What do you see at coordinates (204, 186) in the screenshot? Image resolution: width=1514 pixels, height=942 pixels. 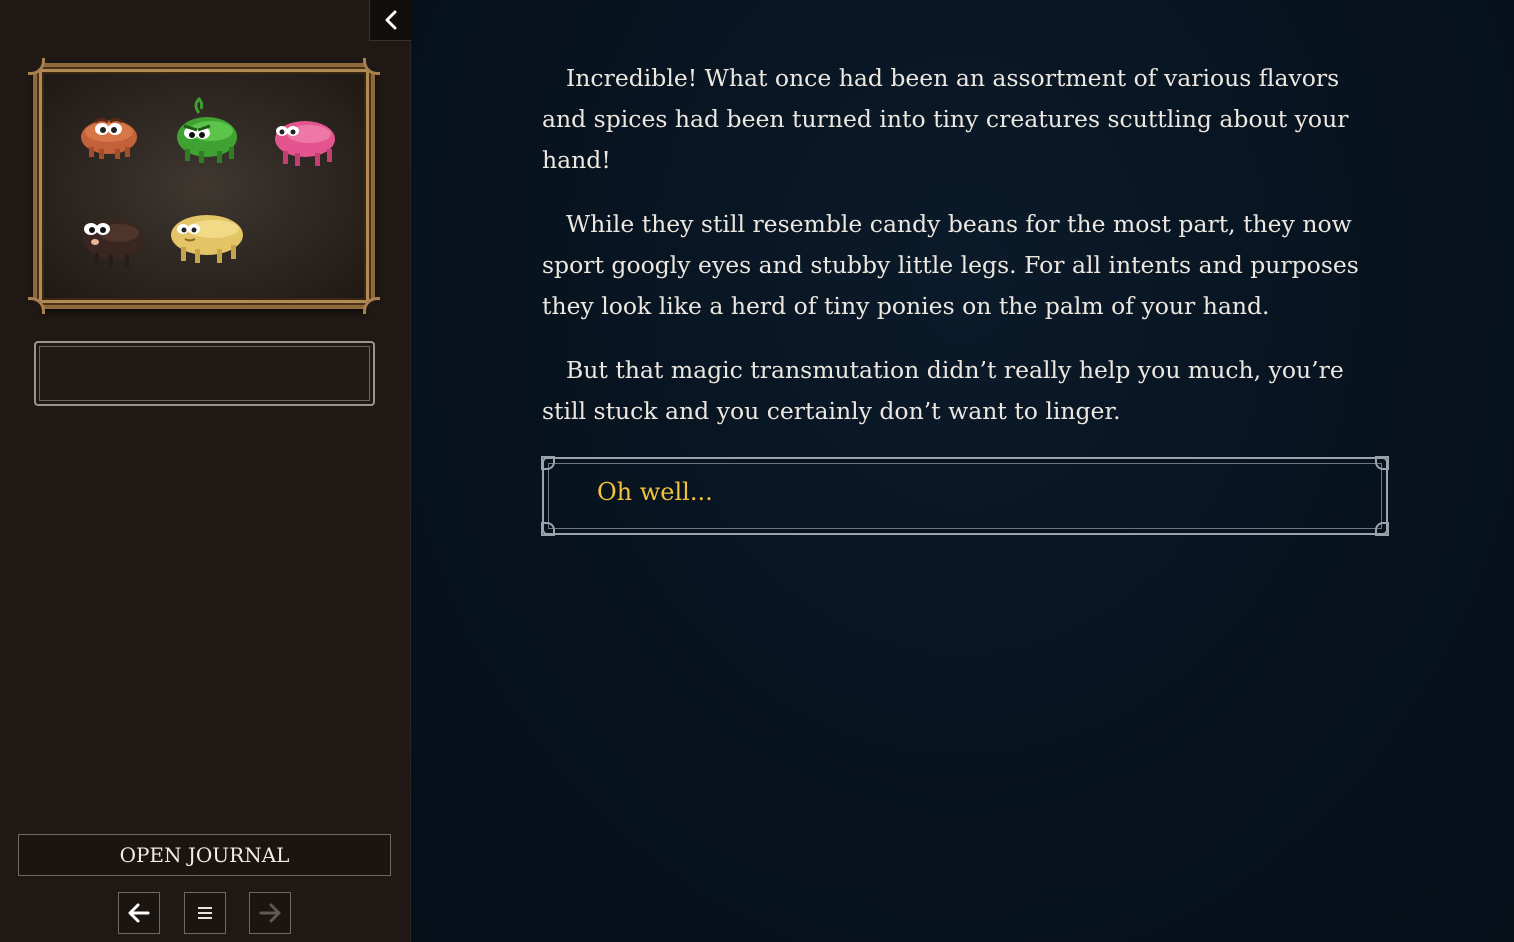 I see `portrait-frame` at bounding box center [204, 186].